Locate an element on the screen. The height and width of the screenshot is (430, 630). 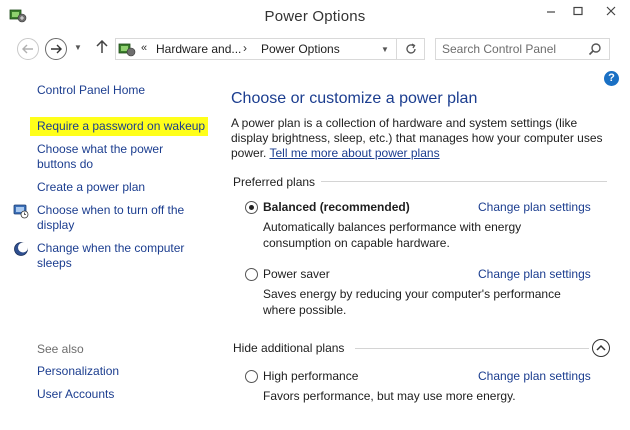
address-bar: « Hardware and... › Power Options ▼ is located at coordinates (270, 49).